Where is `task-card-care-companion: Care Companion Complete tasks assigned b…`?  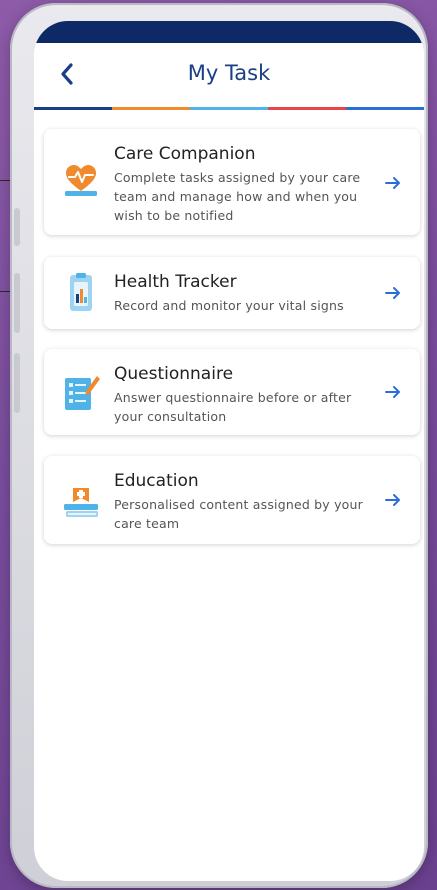 task-card-care-companion: Care Companion Complete tasks assigned b… is located at coordinates (232, 182).